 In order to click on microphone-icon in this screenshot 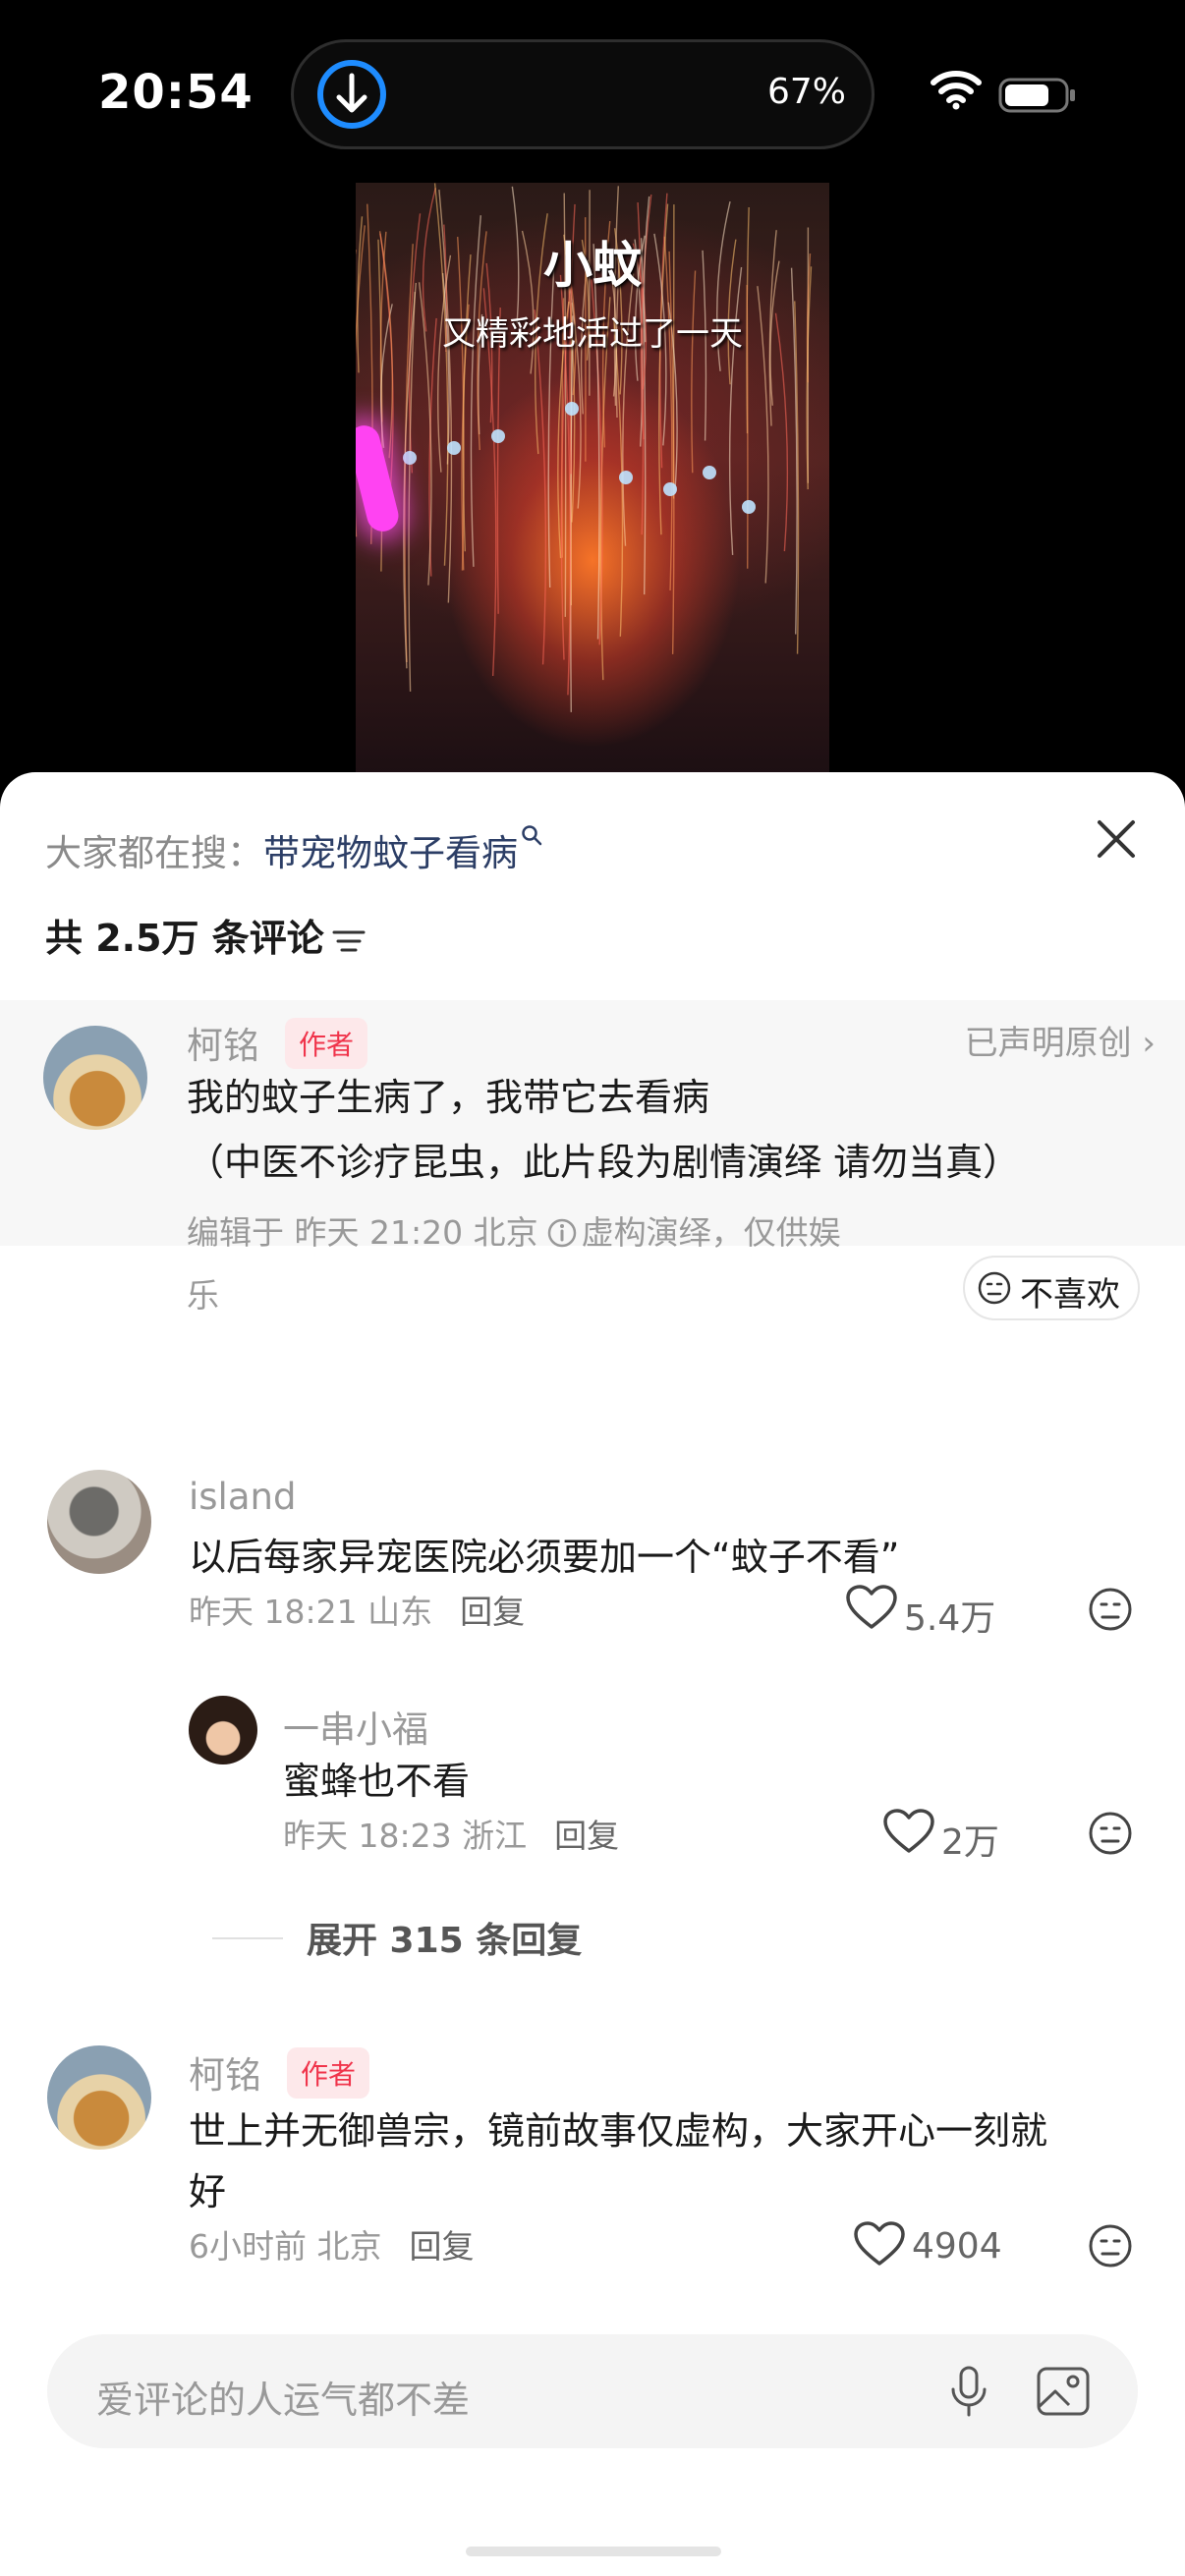, I will do `click(969, 2391)`.